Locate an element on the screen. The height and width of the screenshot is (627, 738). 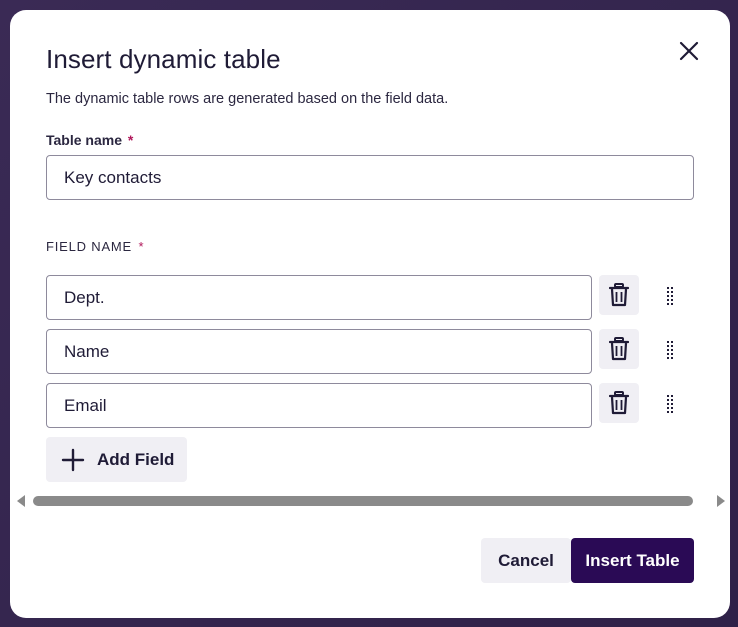
field-name-label: FIELD NAME * is located at coordinates (95, 246).